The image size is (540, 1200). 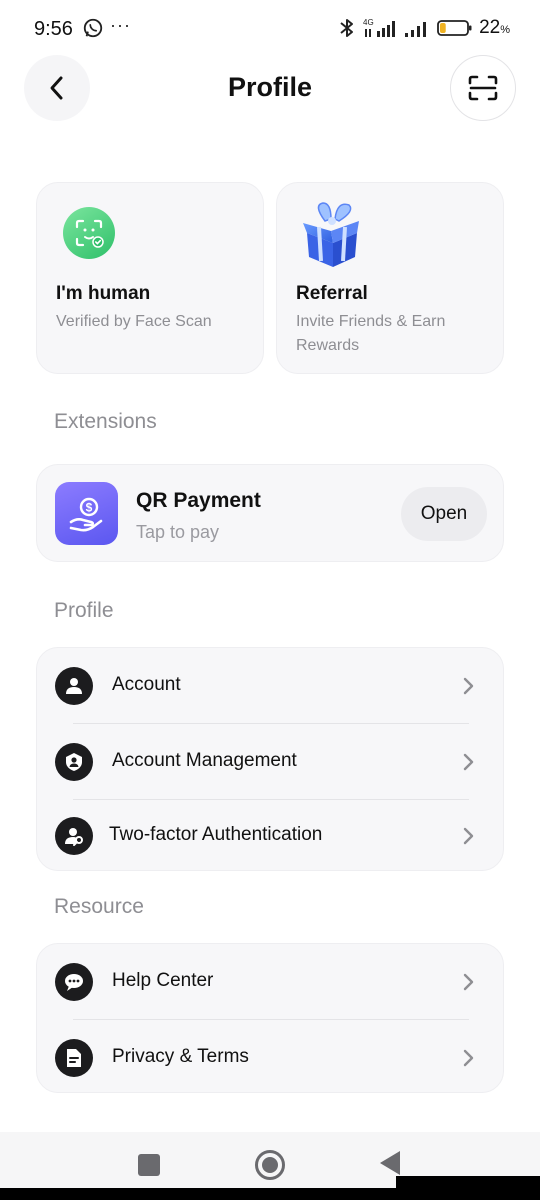 I want to click on whatsapp-icon, so click(x=93, y=28).